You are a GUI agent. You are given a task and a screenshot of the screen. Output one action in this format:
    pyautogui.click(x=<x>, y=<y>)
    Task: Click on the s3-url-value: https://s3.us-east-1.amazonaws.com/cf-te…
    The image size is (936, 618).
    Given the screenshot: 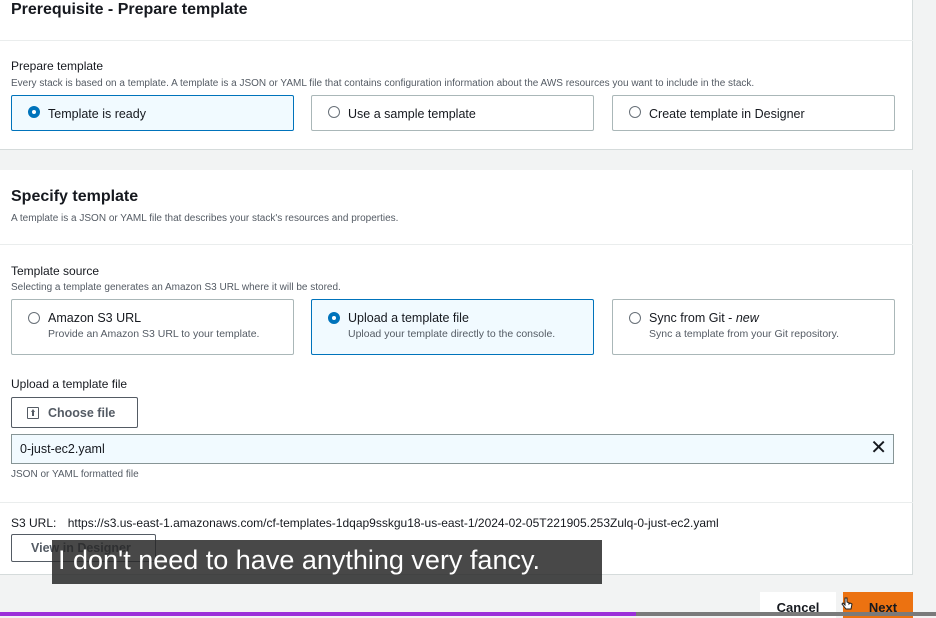 What is the action you would take?
    pyautogui.click(x=393, y=523)
    